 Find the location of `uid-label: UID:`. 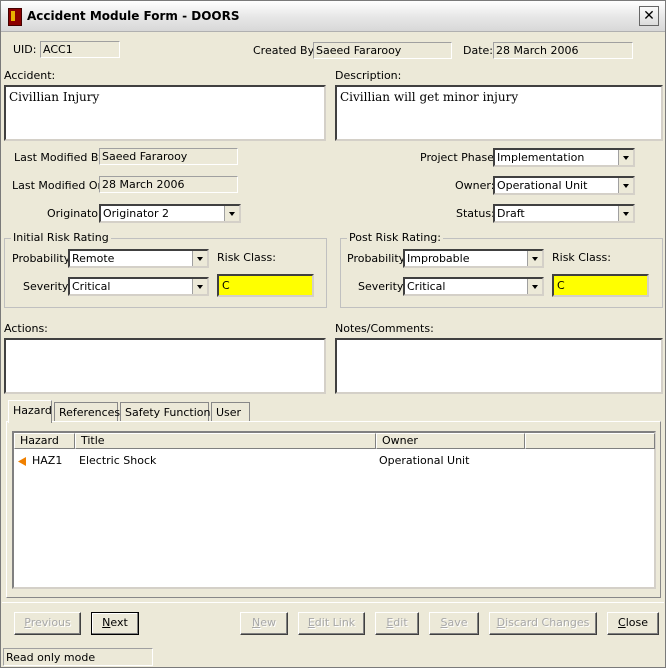

uid-label: UID: is located at coordinates (25, 49).